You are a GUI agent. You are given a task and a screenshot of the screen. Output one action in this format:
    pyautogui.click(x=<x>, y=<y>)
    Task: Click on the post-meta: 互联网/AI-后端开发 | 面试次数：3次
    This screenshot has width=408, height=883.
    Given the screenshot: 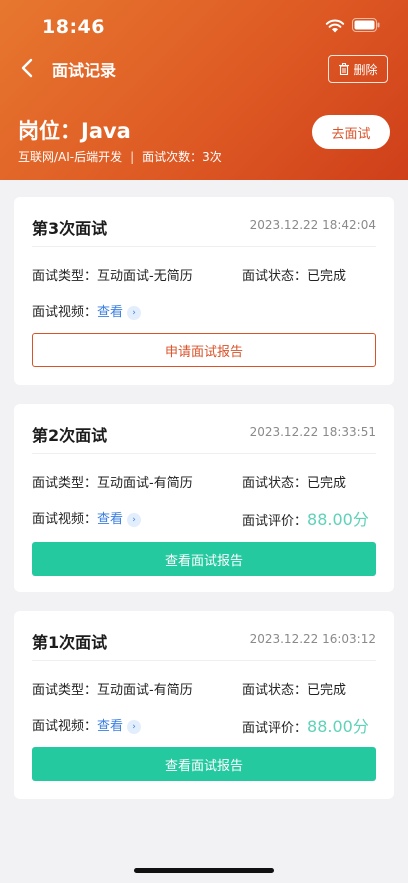 What is the action you would take?
    pyautogui.click(x=120, y=156)
    